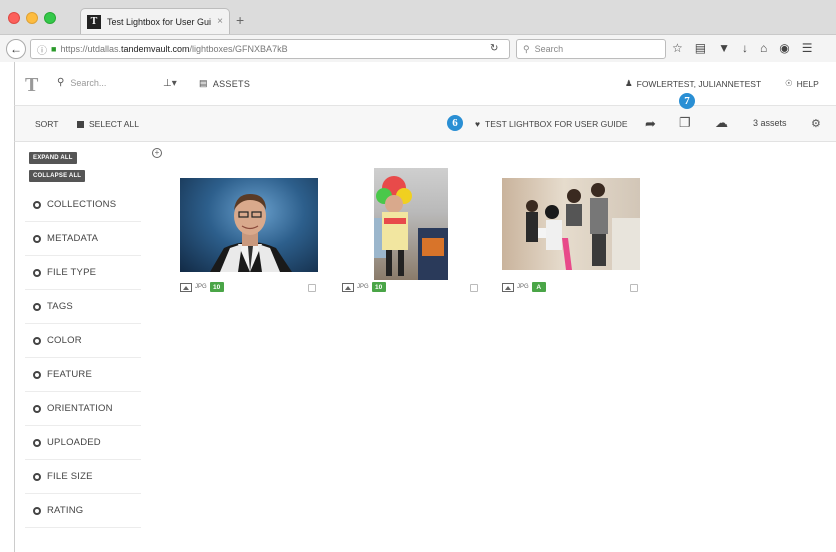  I want to click on back-arrow-icon: ←, so click(16, 49).